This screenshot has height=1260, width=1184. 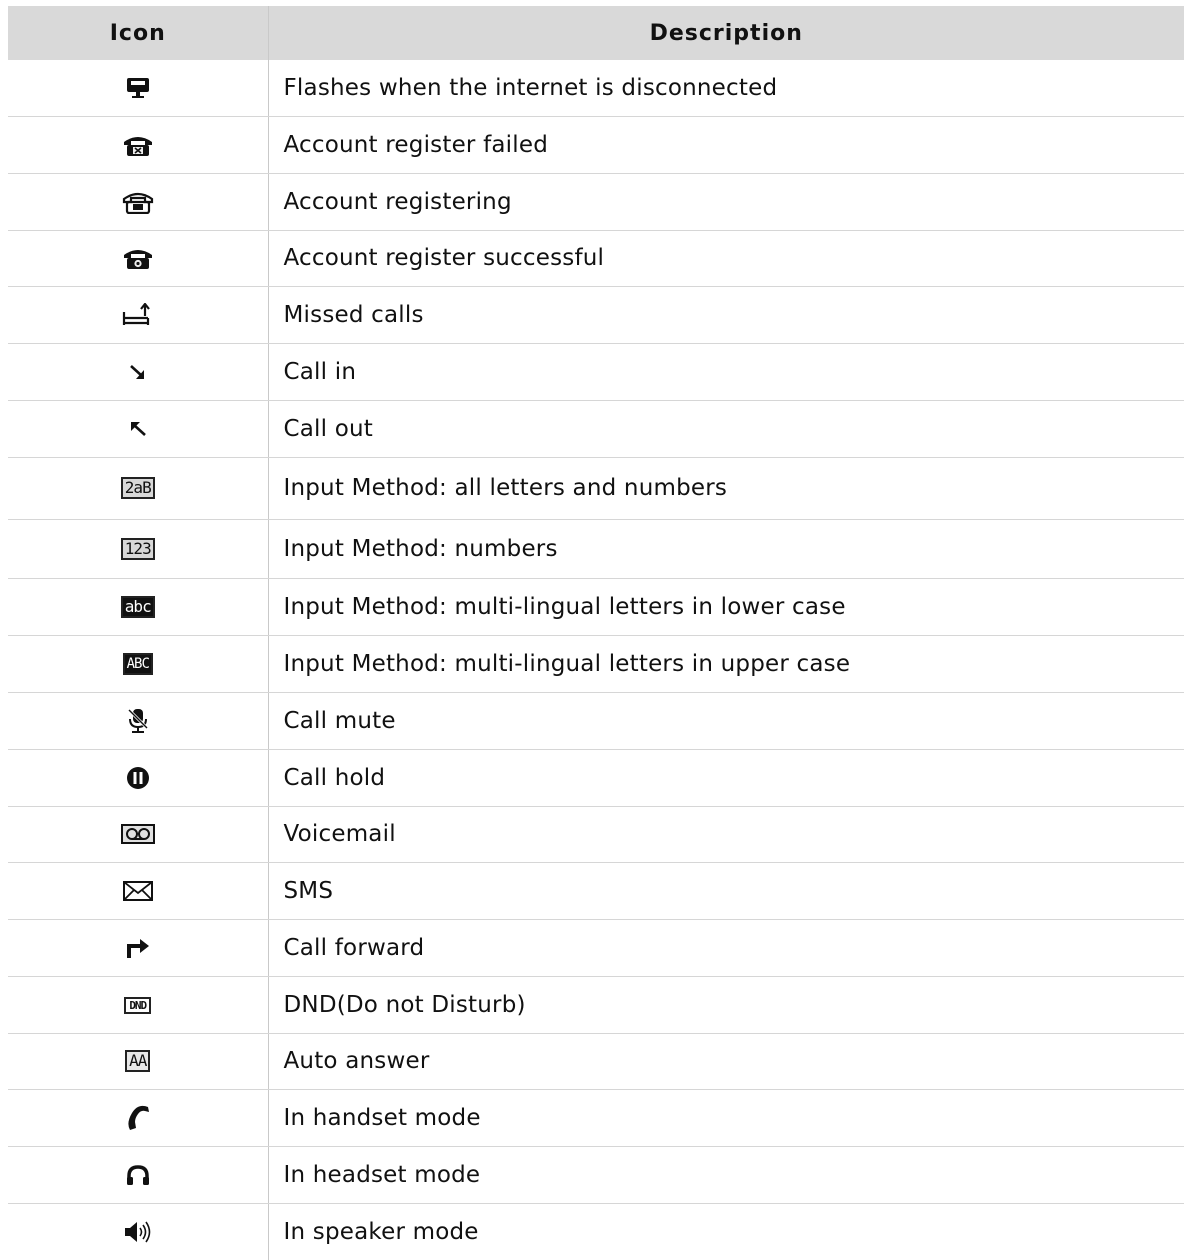 I want to click on call-forward-icon, so click(x=138, y=948).